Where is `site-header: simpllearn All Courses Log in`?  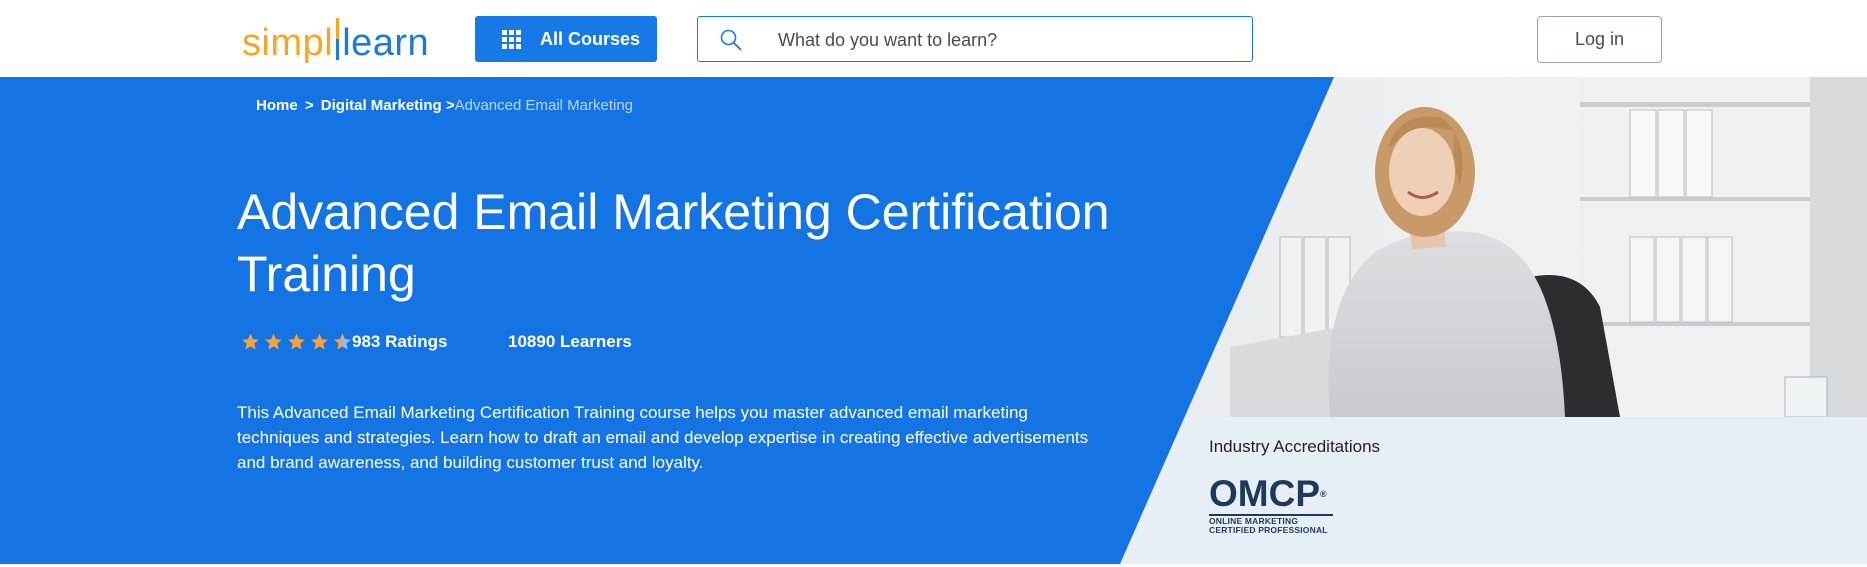 site-header: simpllearn All Courses Log in is located at coordinates (933, 38).